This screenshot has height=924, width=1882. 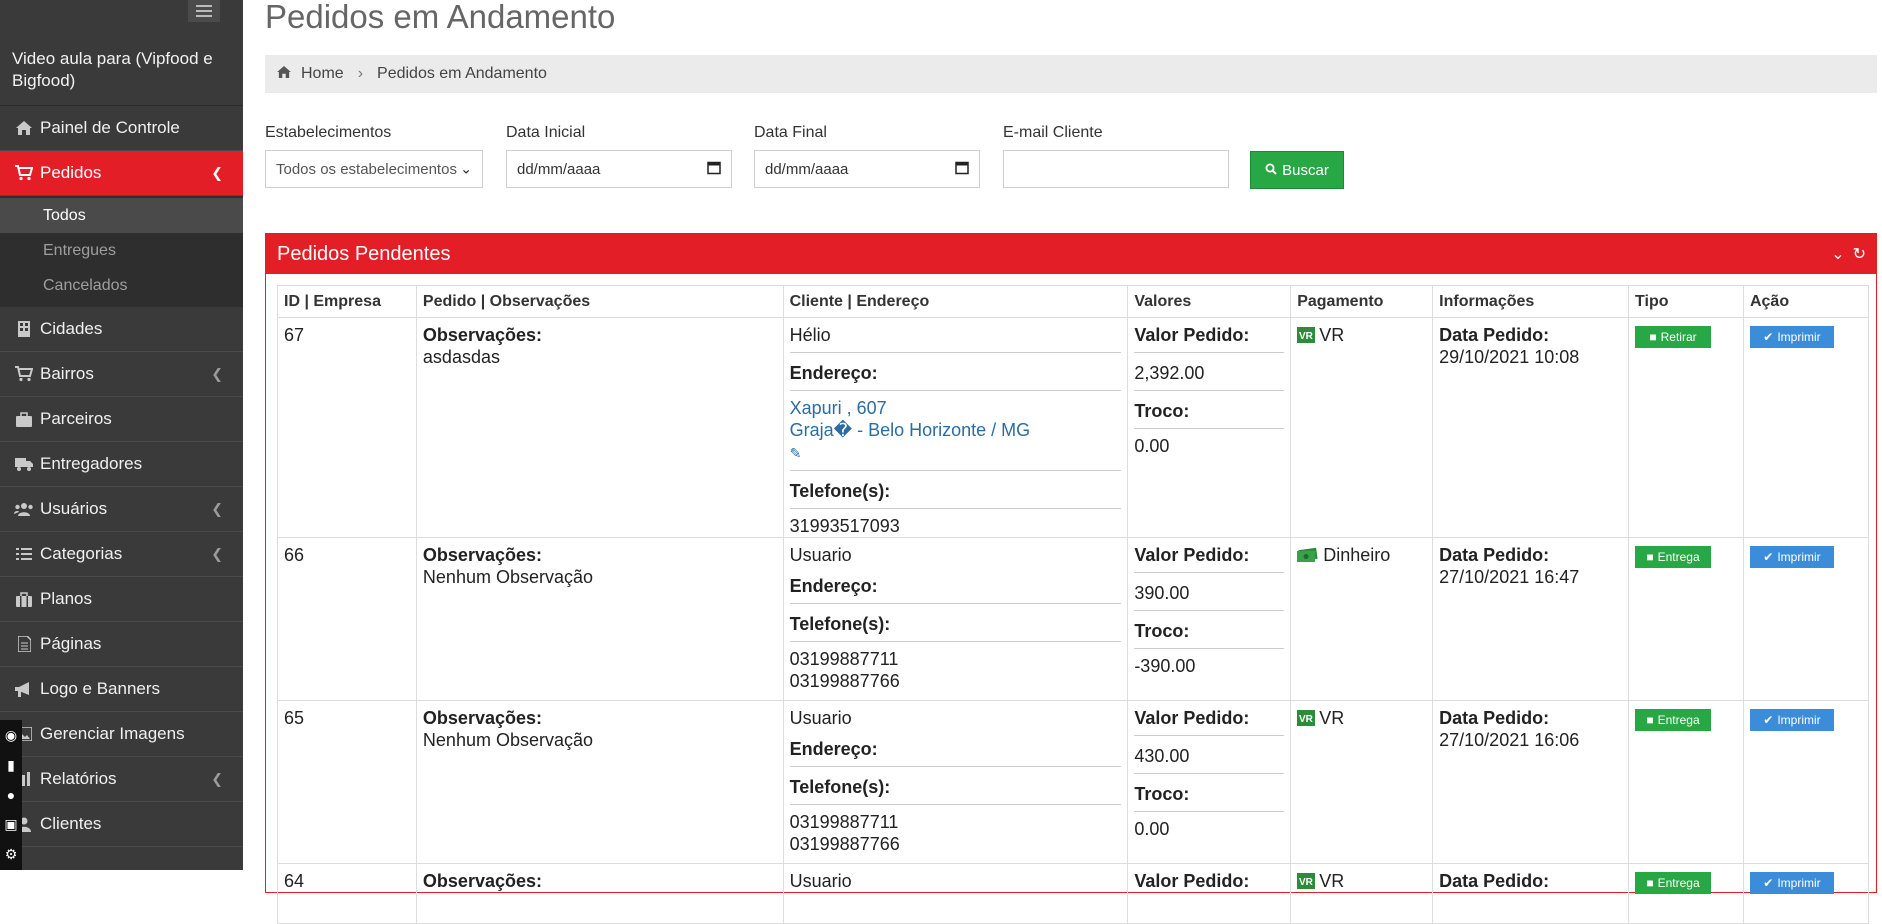 I want to click on video-icon: ▮, so click(x=11, y=765).